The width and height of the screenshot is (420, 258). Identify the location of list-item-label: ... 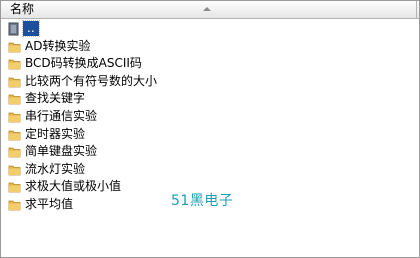
(31, 28).